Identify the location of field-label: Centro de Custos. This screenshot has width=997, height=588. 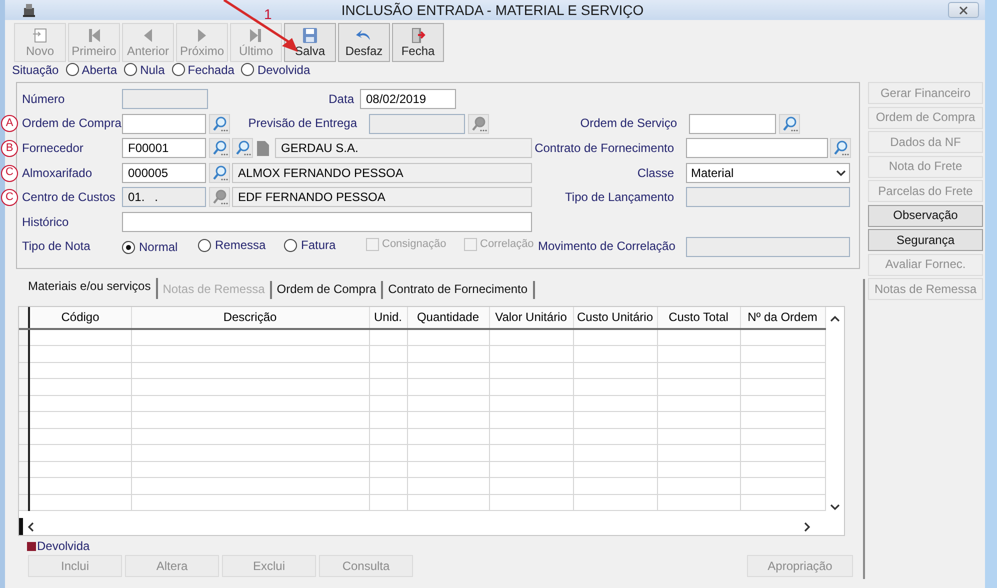
(69, 197).